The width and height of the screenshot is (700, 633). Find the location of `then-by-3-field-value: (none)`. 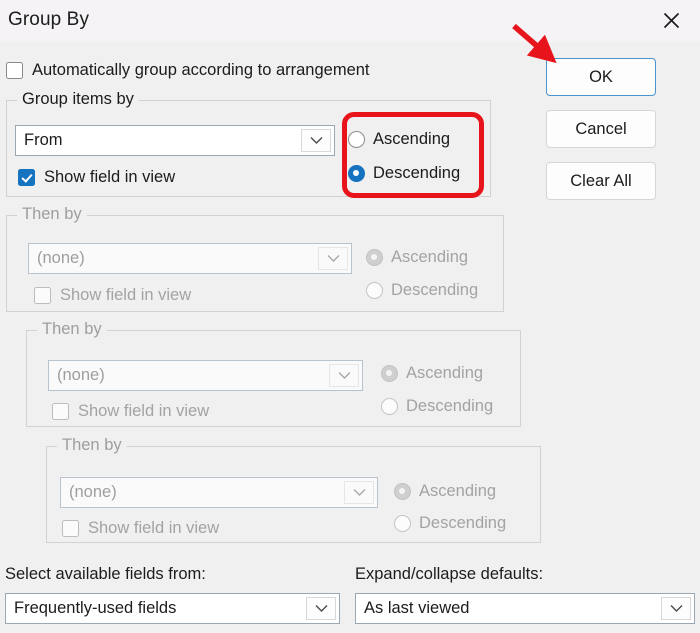

then-by-3-field-value: (none) is located at coordinates (93, 492).